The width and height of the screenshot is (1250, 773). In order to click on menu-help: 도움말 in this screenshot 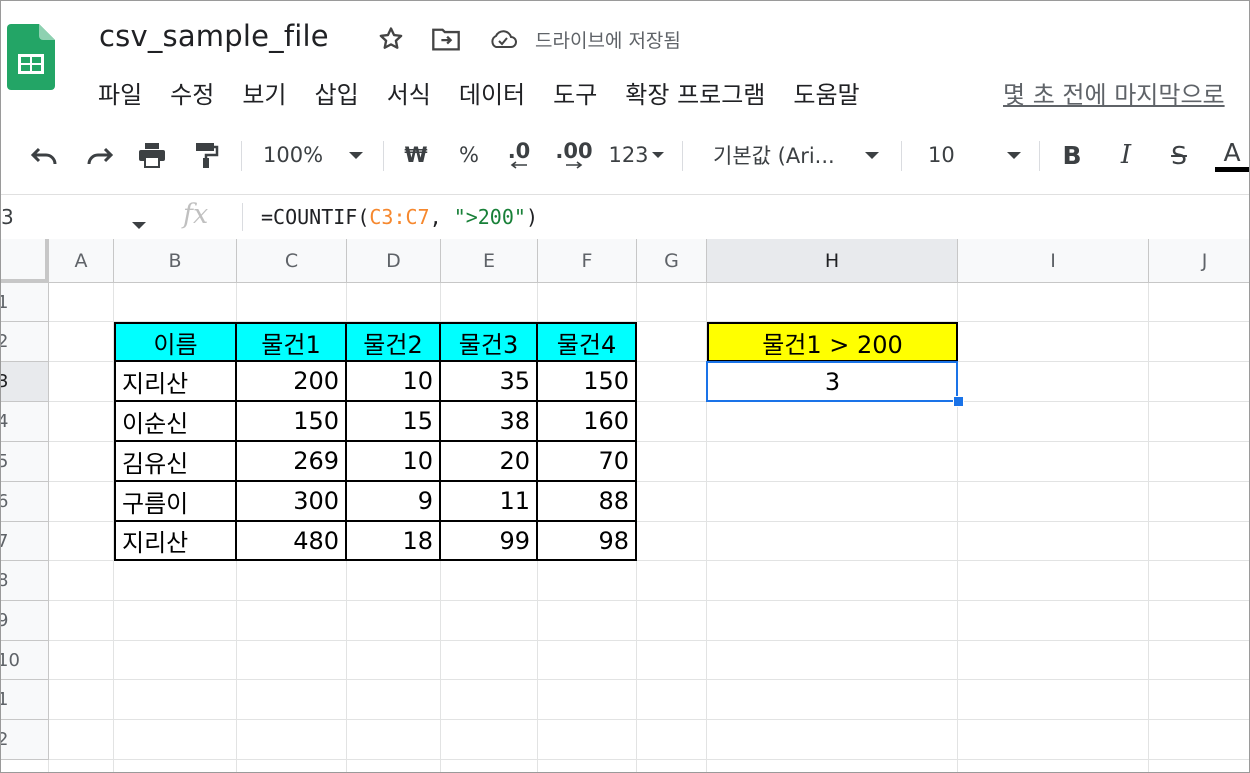, I will do `click(826, 92)`.